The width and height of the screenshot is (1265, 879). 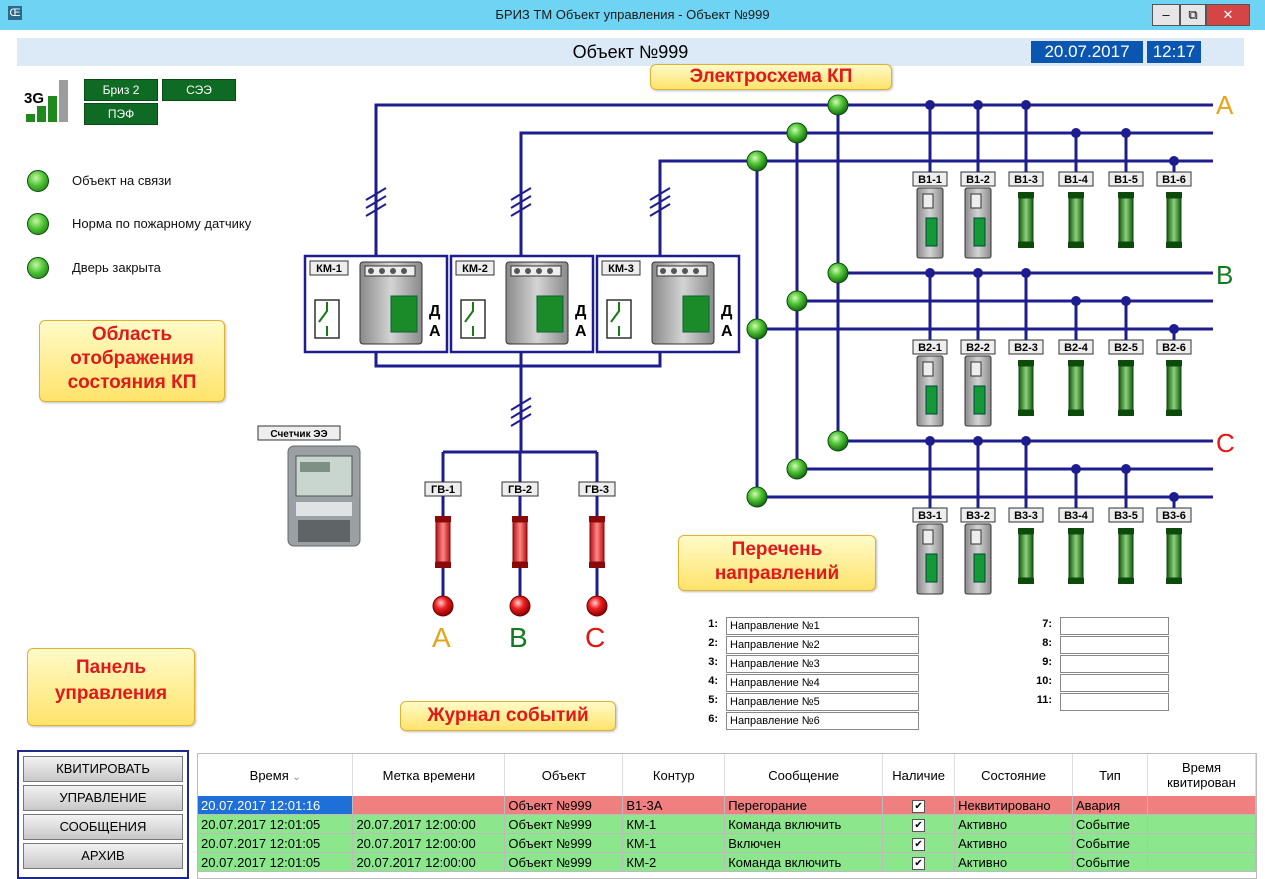 What do you see at coordinates (564, 862) in the screenshot?
I see `table-cell: Объект №999` at bounding box center [564, 862].